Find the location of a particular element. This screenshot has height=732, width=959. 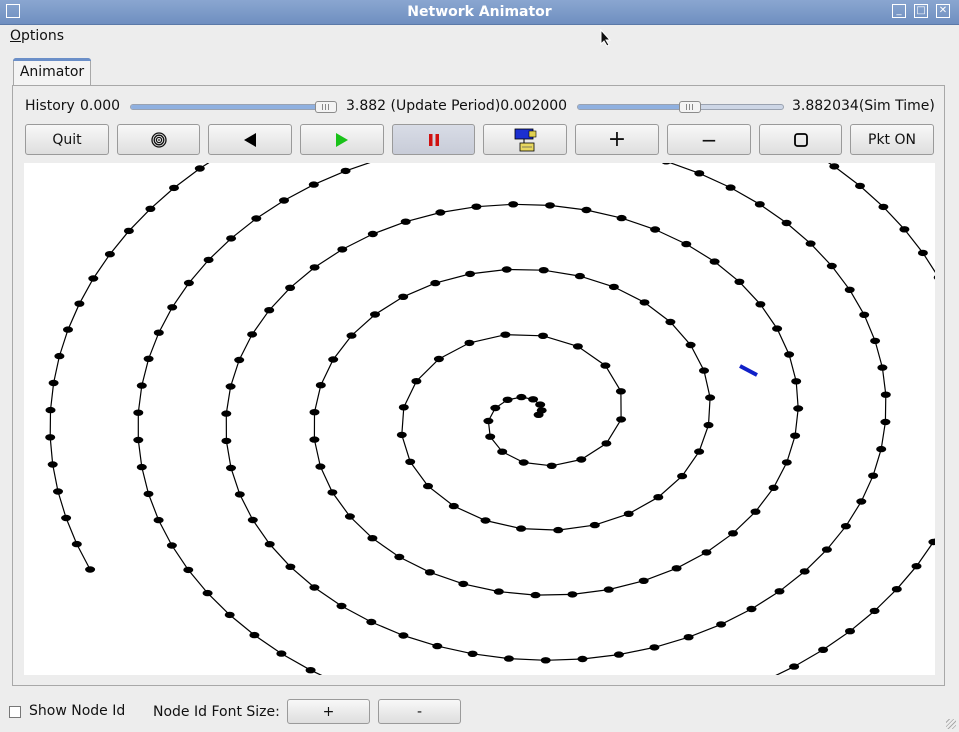

pkt-toggle-button: Pkt ON is located at coordinates (892, 139).